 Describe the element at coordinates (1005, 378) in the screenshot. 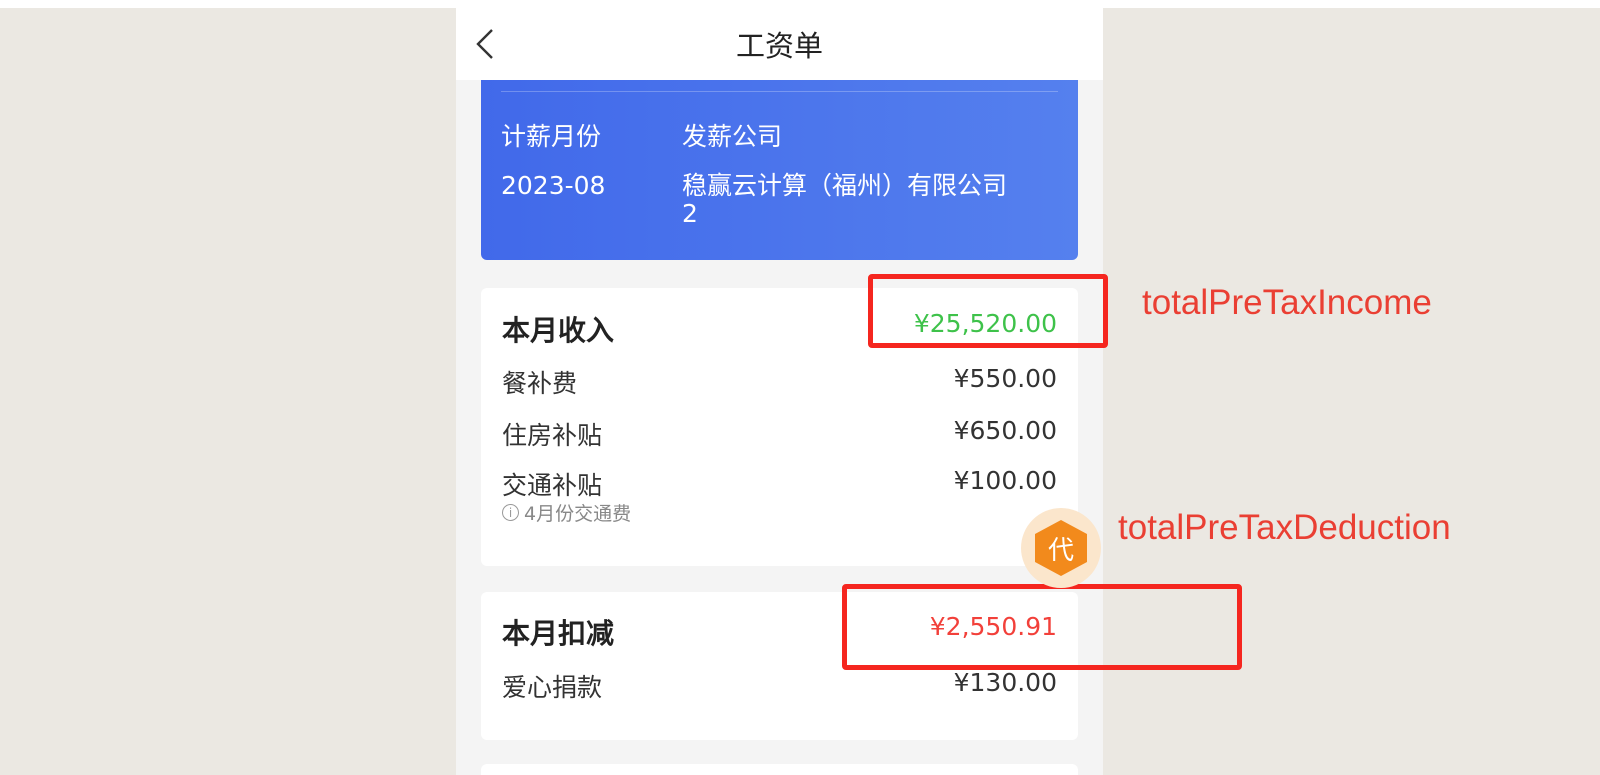

I see `income-item-value: ¥550.00` at that location.